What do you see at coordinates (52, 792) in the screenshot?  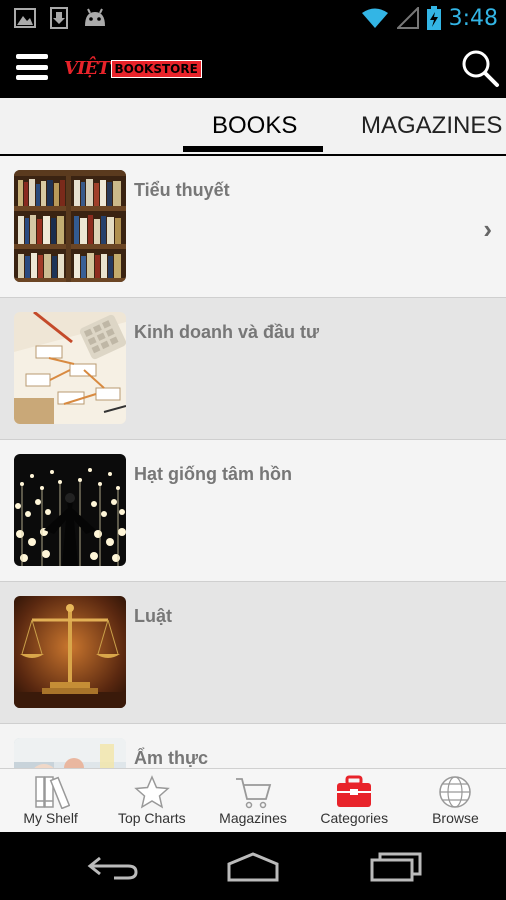 I see `books-icon` at bounding box center [52, 792].